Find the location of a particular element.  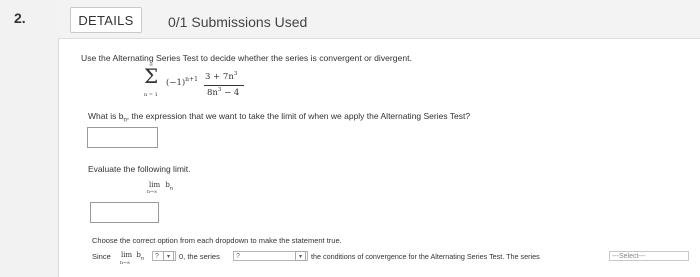

numerator-exponent: 3 is located at coordinates (235, 74).